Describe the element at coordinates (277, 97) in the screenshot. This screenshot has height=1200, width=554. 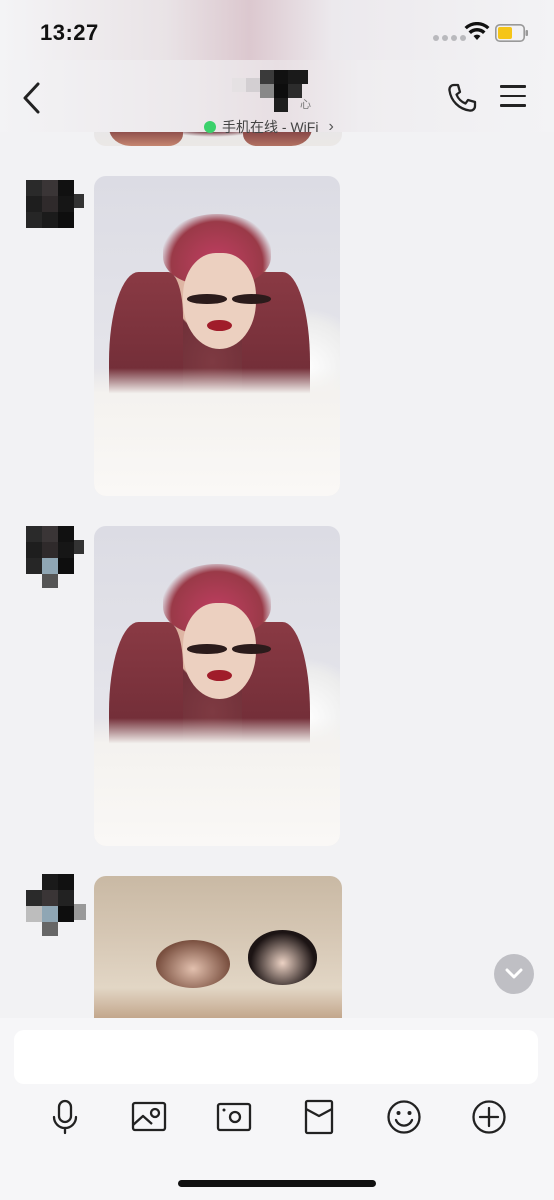
I see `nav-bar: 心 手机在线 - WiFi ›` at that location.